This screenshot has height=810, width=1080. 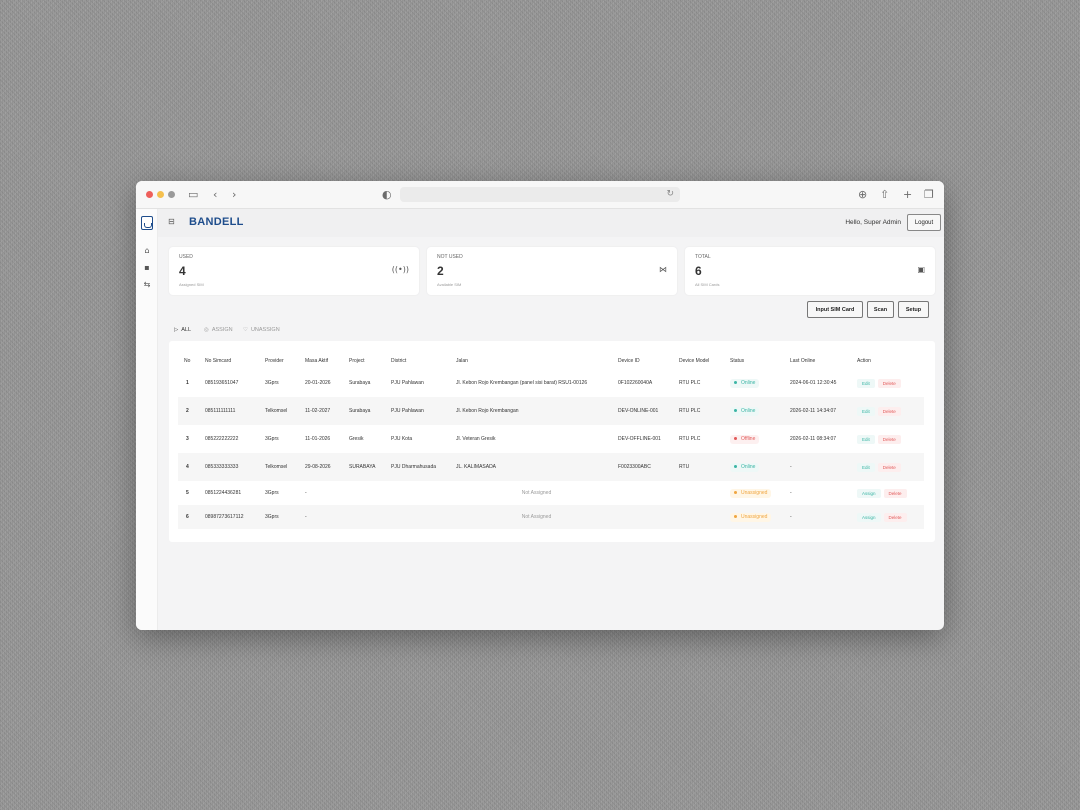 What do you see at coordinates (638, 411) in the screenshot?
I see `cell-device-id: DEV-ONLINE-001` at bounding box center [638, 411].